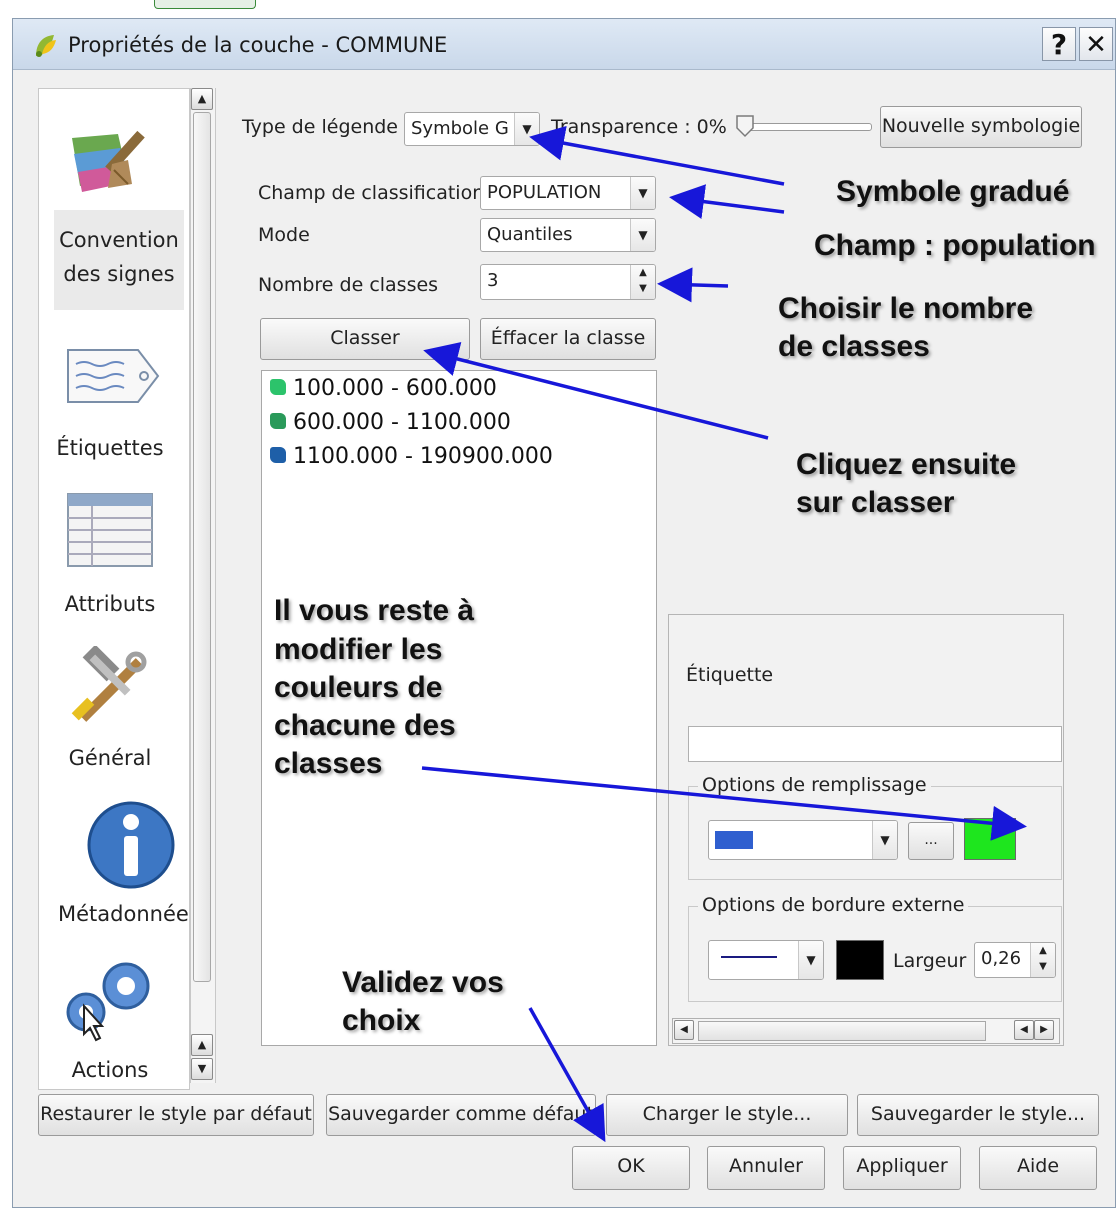 The image size is (1120, 1212). I want to click on list-item: 1100.000 - 190900.000, so click(411, 456).